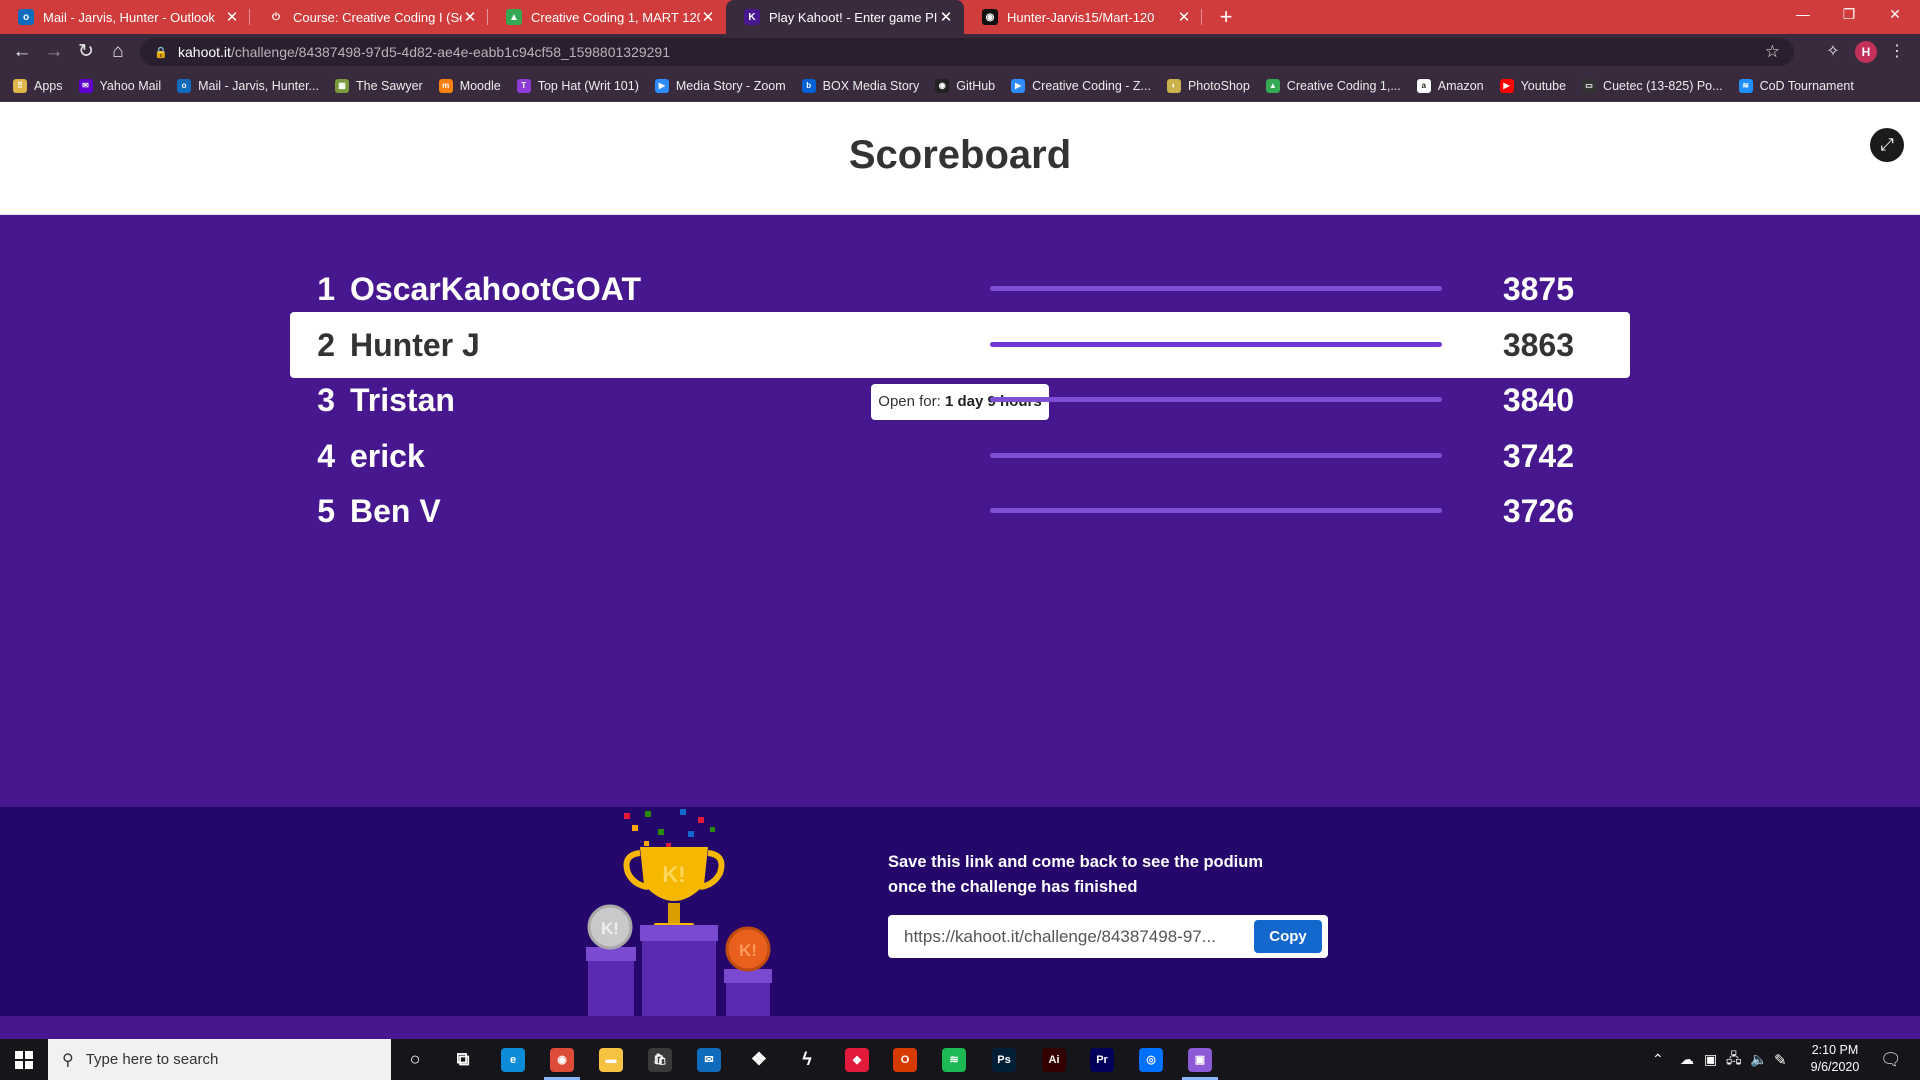  Describe the element at coordinates (1532, 85) in the screenshot. I see `bookmark-item: ▶ Youtube` at that location.